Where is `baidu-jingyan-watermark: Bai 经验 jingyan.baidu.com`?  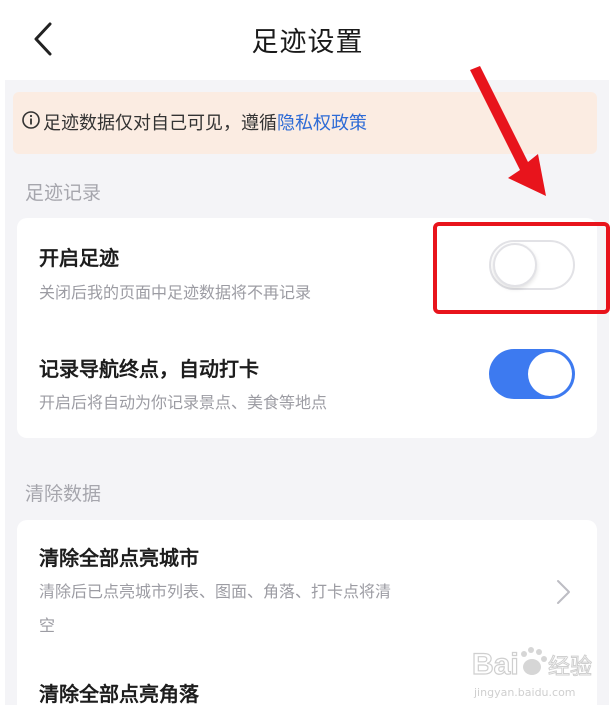 baidu-jingyan-watermark: Bai 经验 jingyan.baidu.com is located at coordinates (535, 671).